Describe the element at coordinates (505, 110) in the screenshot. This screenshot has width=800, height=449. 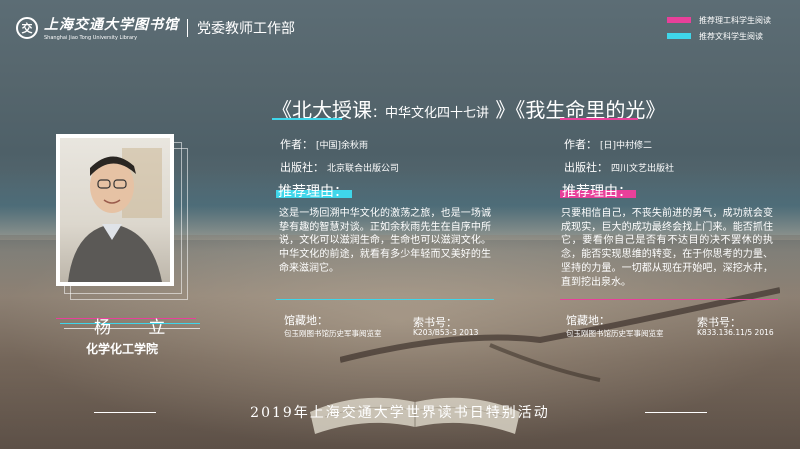
I see `book1-title-close: 》` at that location.